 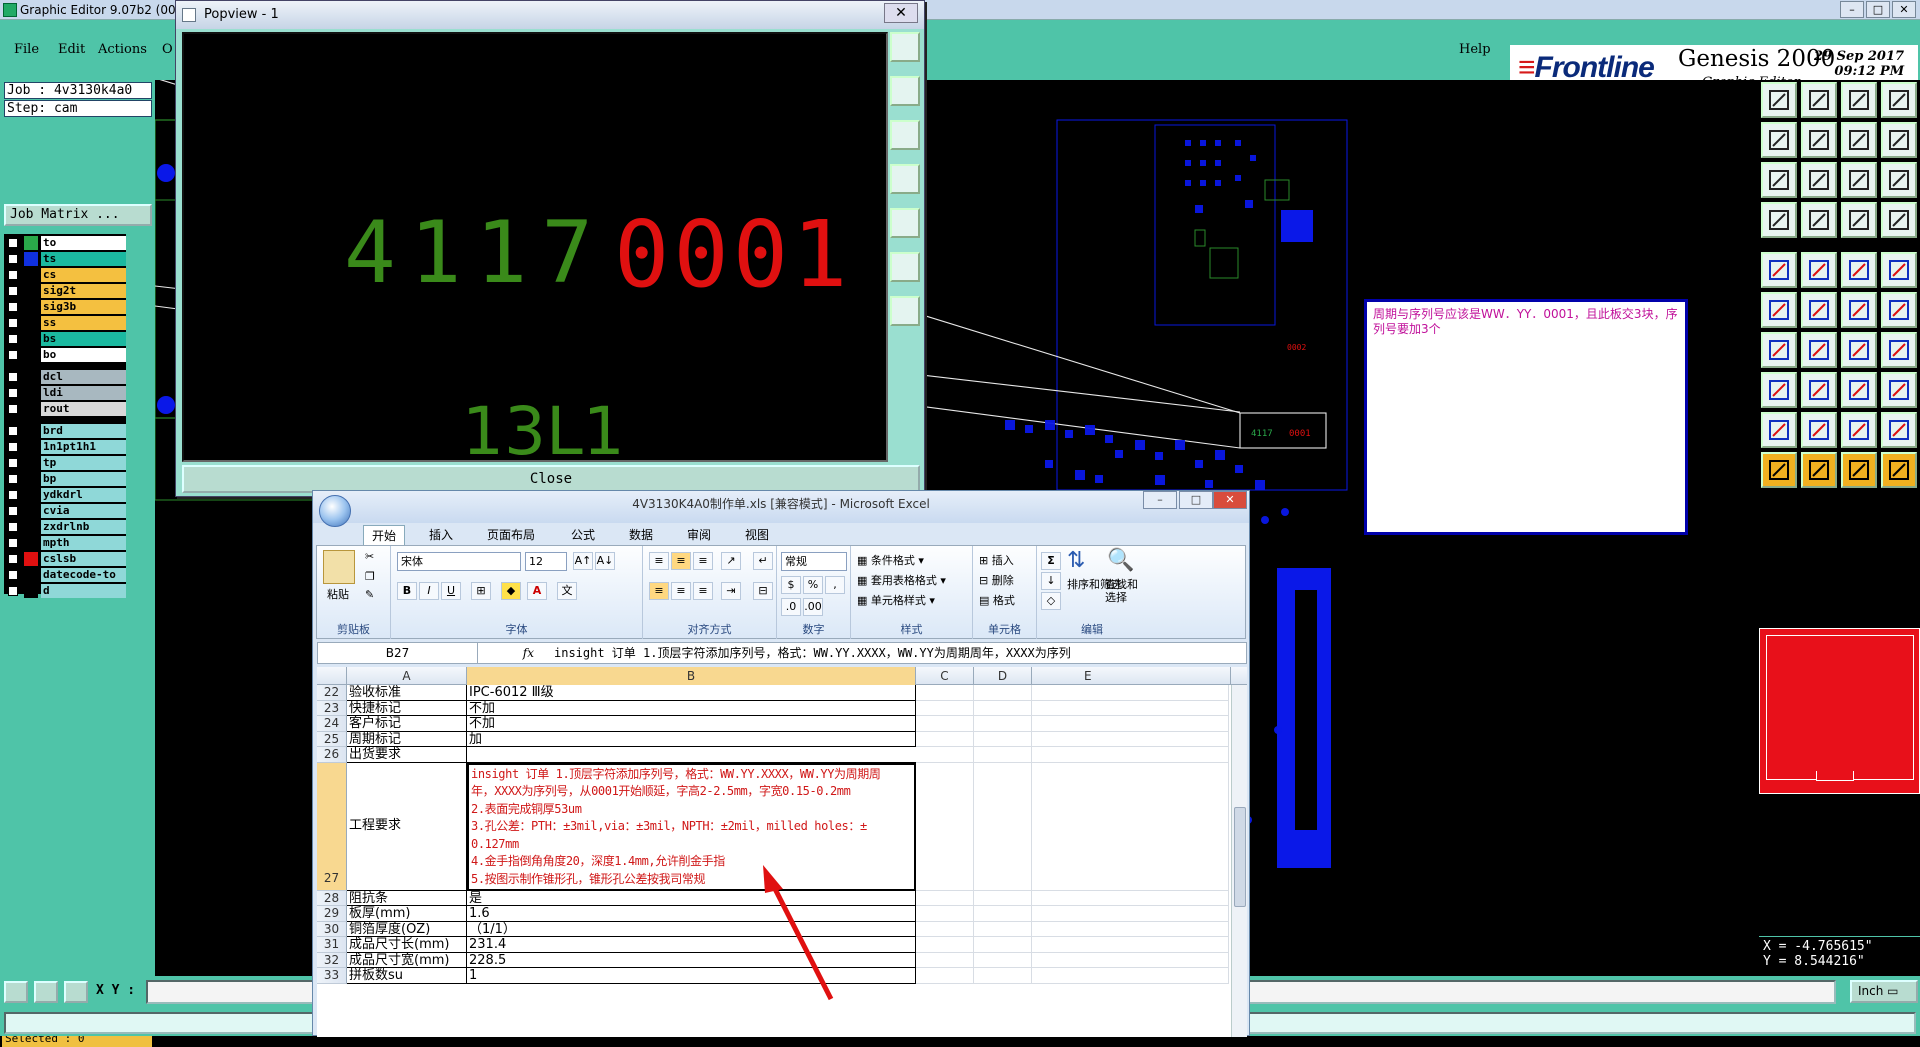 What do you see at coordinates (681, 561) in the screenshot?
I see `align-middle-icon: ≡` at bounding box center [681, 561].